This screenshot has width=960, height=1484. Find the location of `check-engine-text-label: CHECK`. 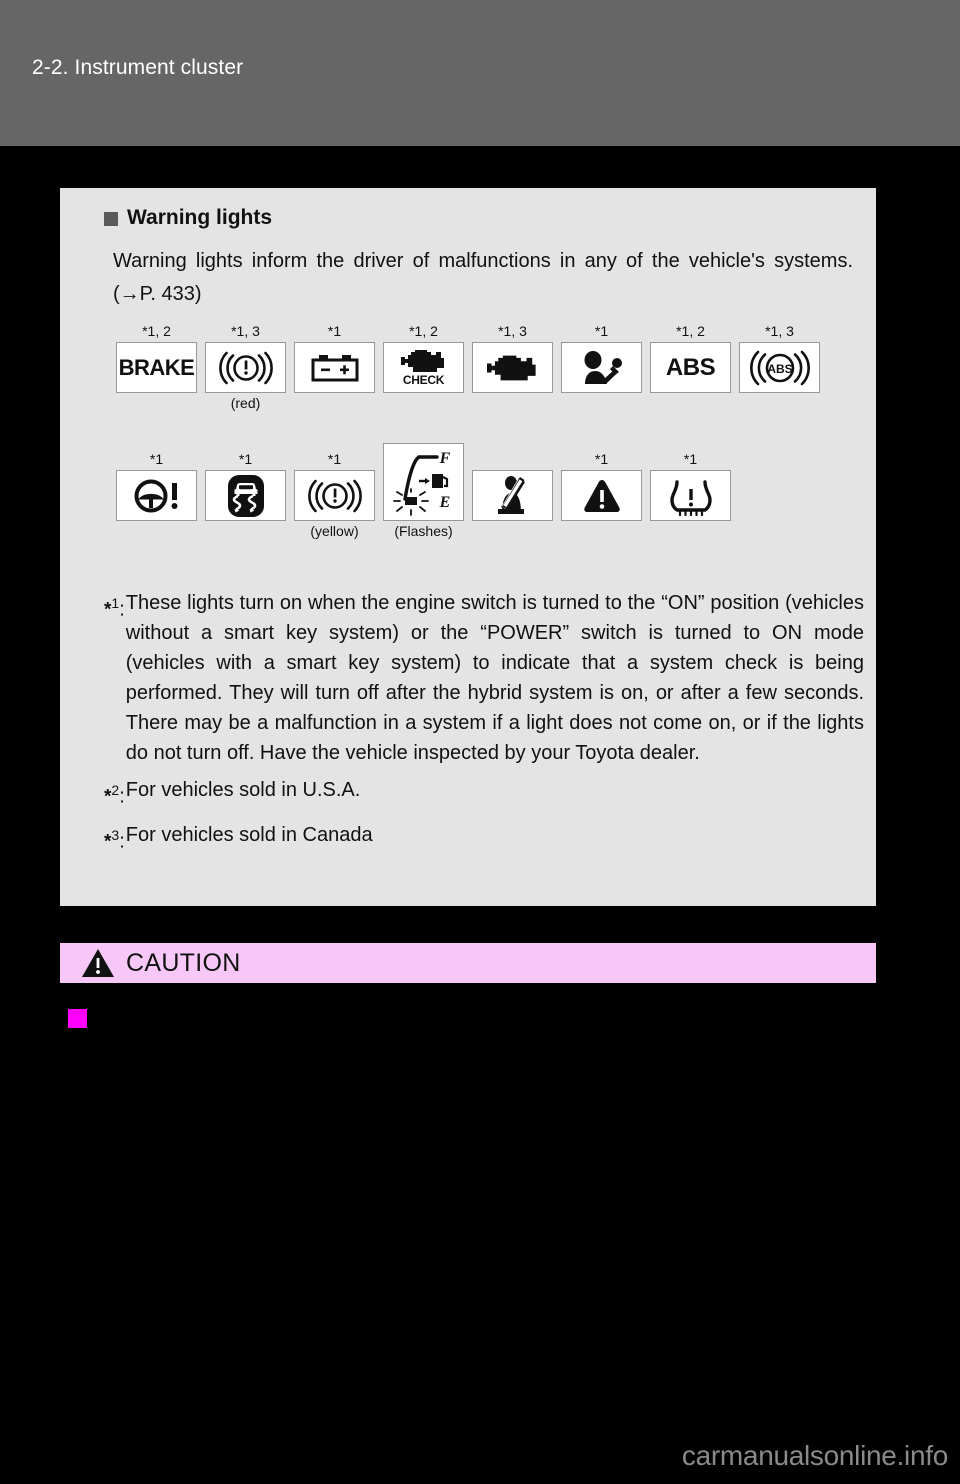

check-engine-text-label: CHECK is located at coordinates (423, 380).